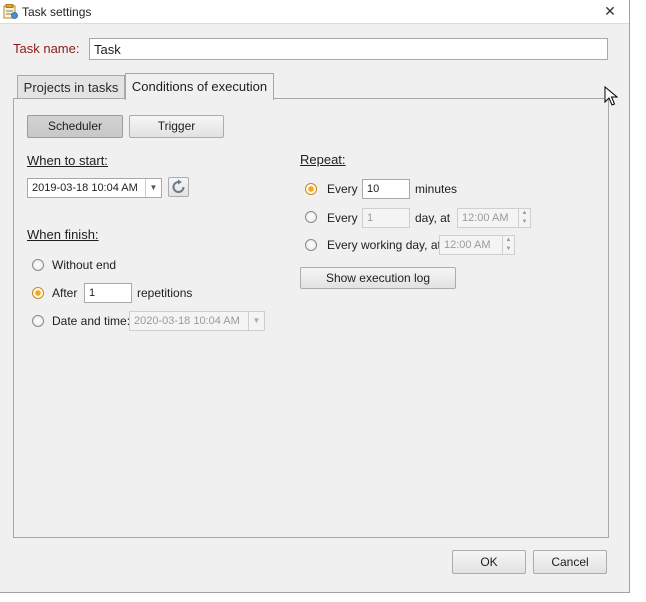 This screenshot has height=602, width=646. Describe the element at coordinates (323, 159) in the screenshot. I see `repeat-heading: Repeat:` at that location.